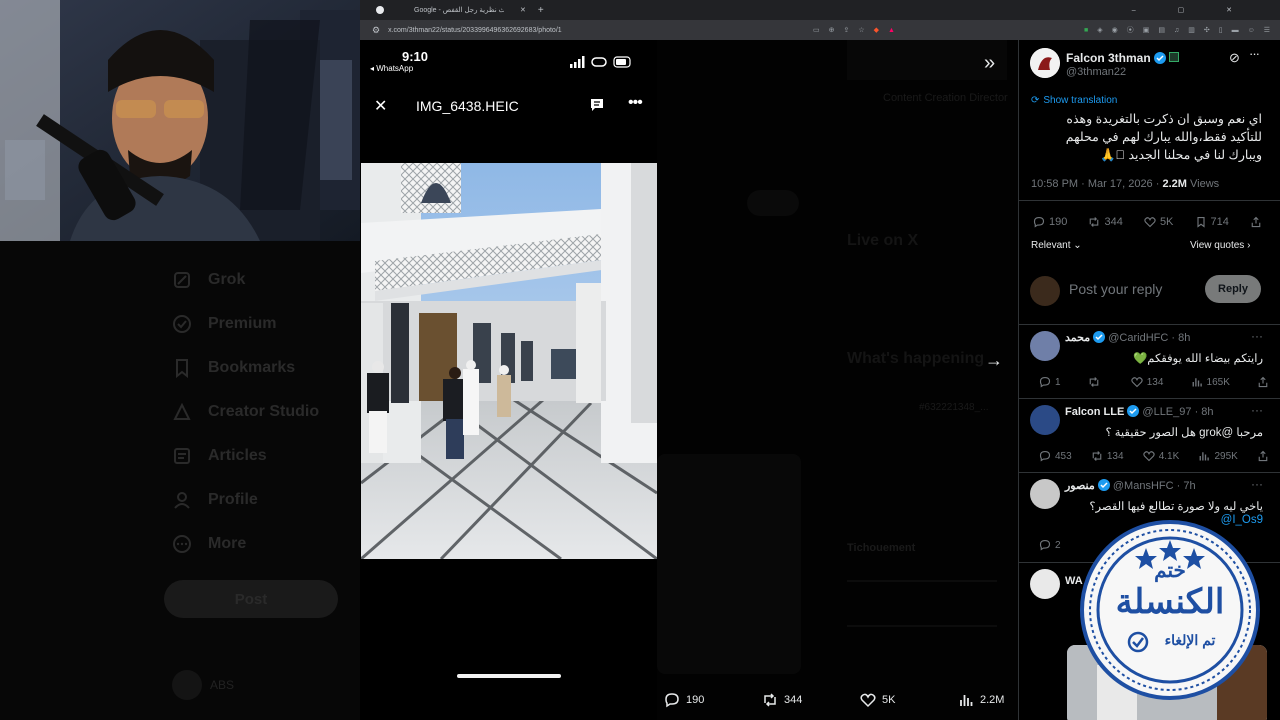 The image size is (1280, 720). I want to click on collapse-panel-icon: », so click(989, 63).